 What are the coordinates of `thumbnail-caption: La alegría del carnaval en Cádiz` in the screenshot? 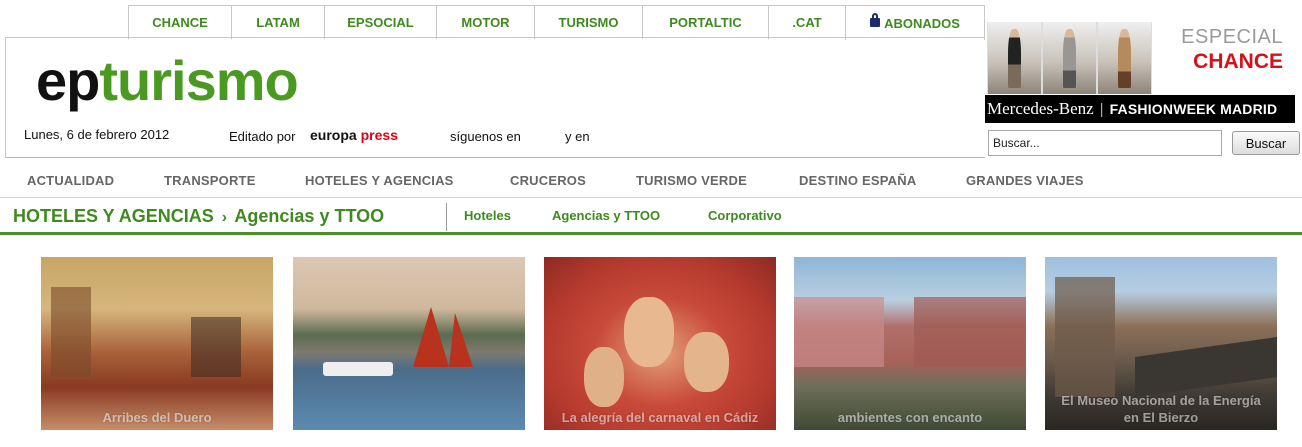 It's located at (660, 417).